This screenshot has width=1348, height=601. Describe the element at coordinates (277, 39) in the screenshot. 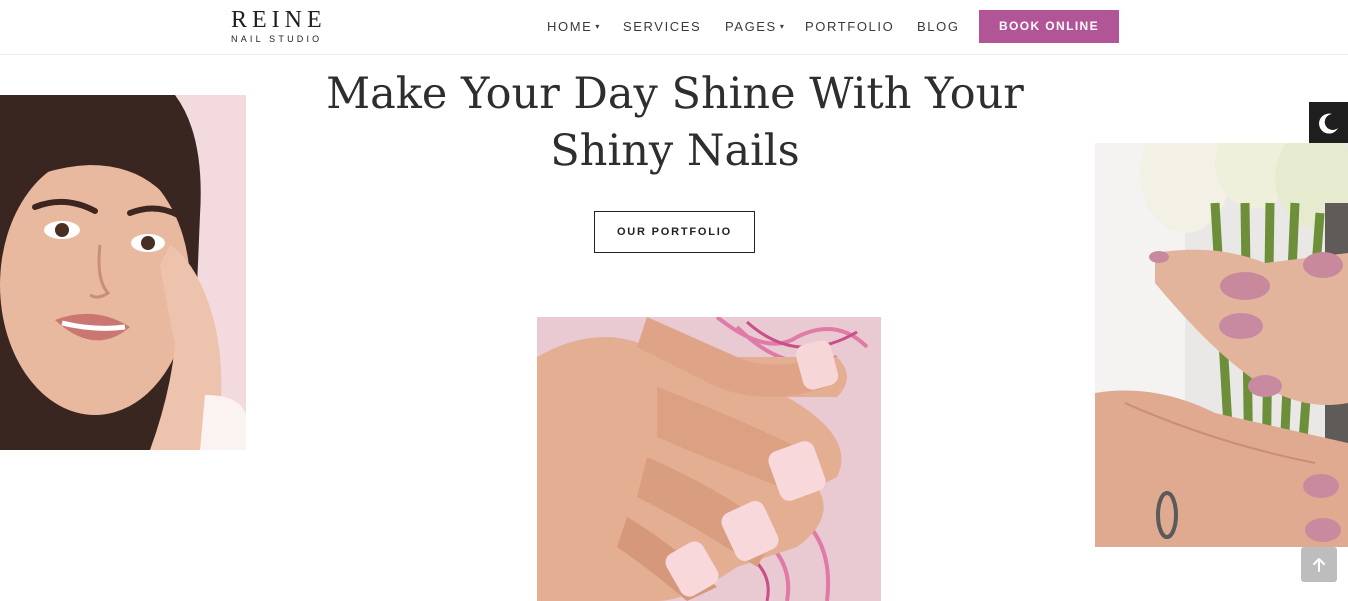

I see `logo-tagline: NAIL STUDIO` at that location.